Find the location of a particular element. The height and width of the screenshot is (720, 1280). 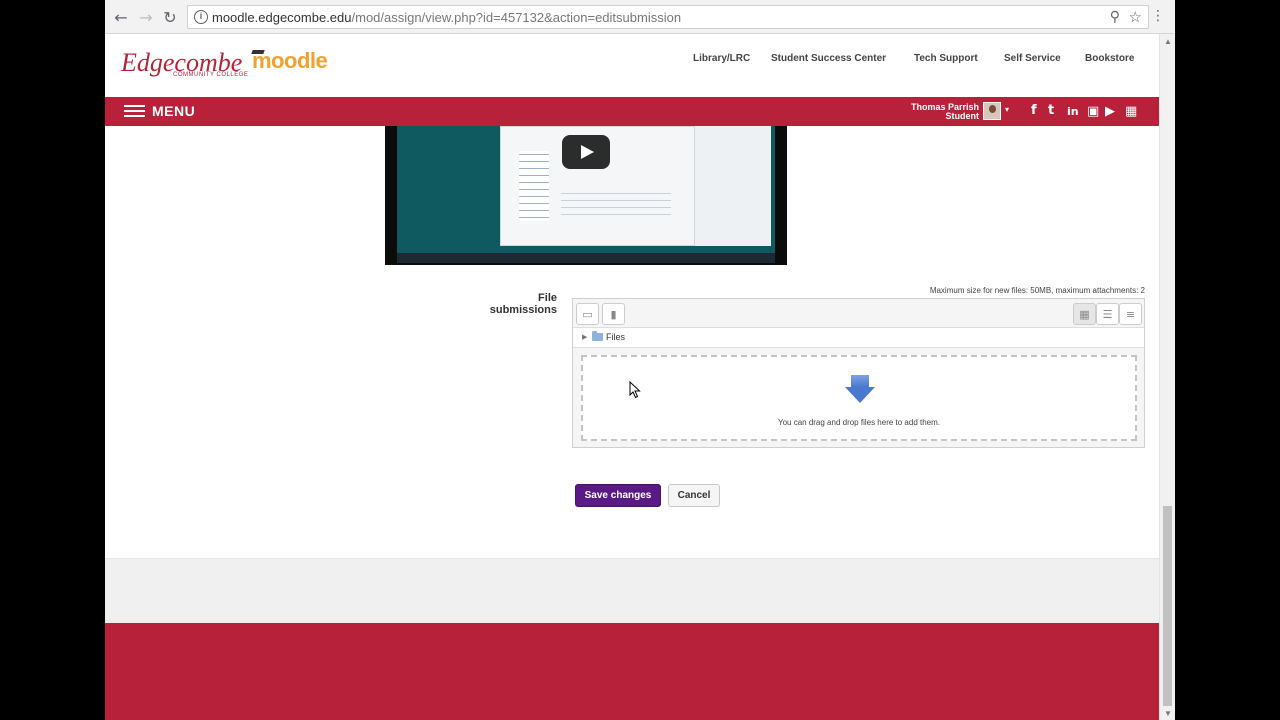

footer-gray is located at coordinates (632, 590).